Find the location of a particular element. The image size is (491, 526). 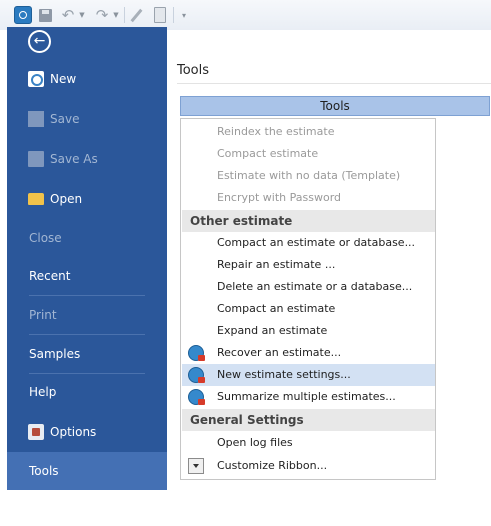

nav-tools: Tools is located at coordinates (87, 471).